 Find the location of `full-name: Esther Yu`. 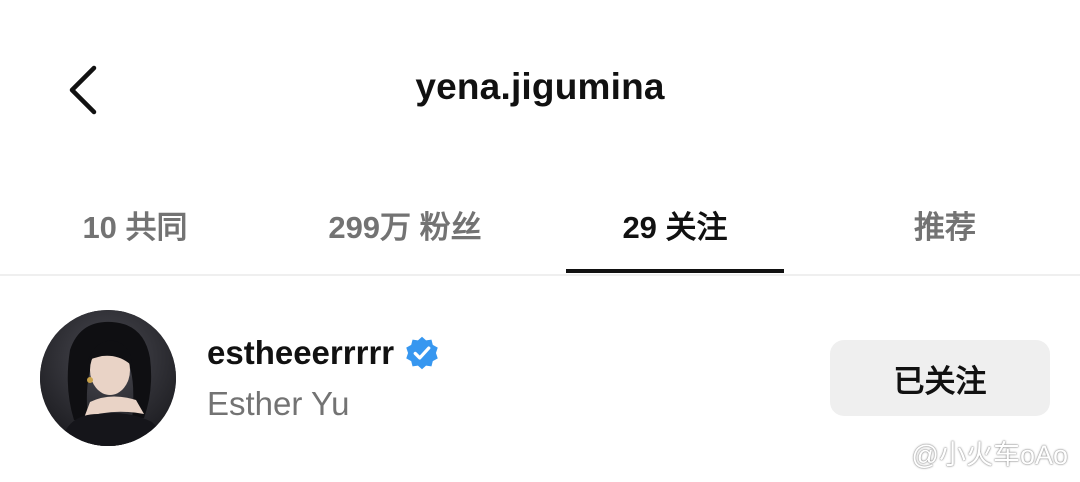

full-name: Esther Yu is located at coordinates (278, 403).